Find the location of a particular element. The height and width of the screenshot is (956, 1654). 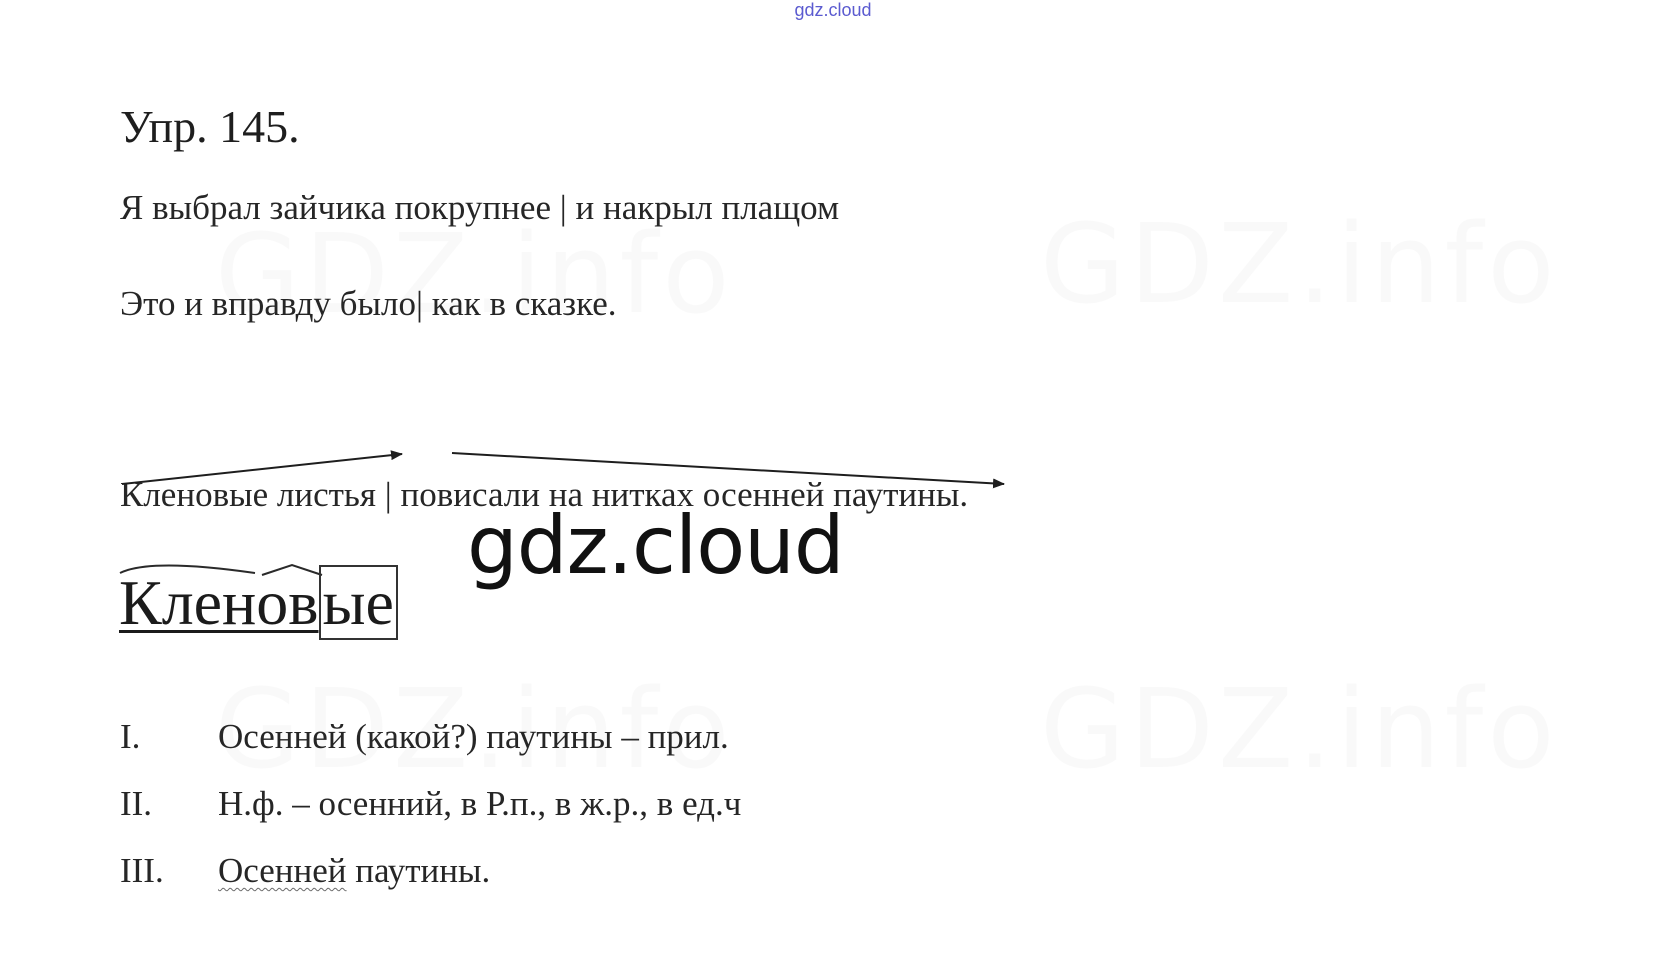

list-number-3: III. is located at coordinates (142, 870).